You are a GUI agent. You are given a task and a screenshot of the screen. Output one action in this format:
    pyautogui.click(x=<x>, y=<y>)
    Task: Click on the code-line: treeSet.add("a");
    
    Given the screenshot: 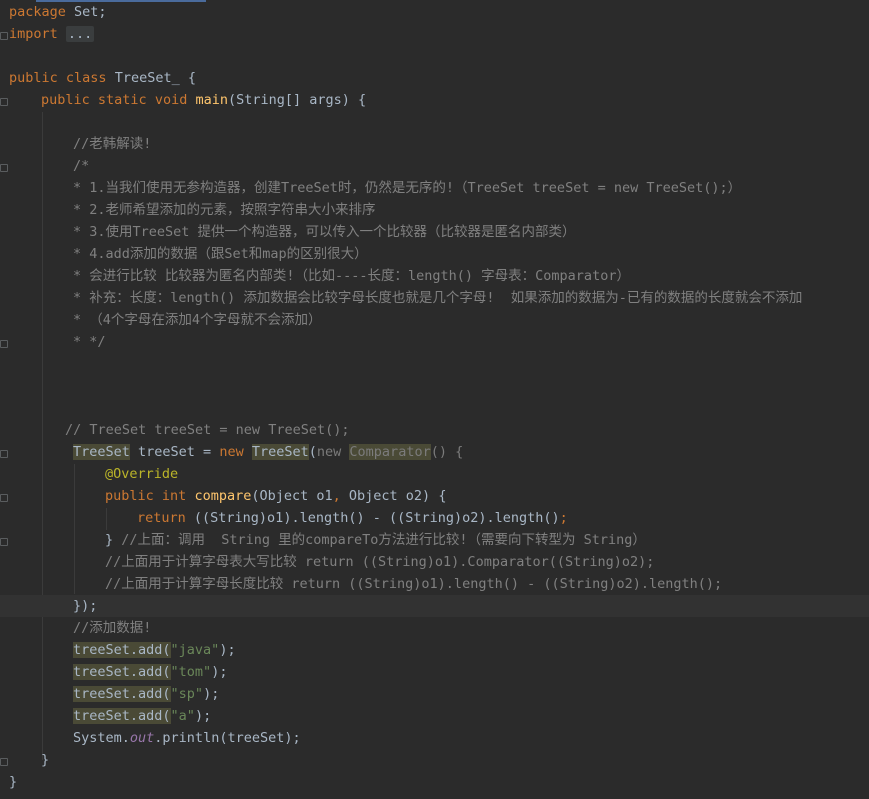 What is the action you would take?
    pyautogui.click(x=434, y=716)
    